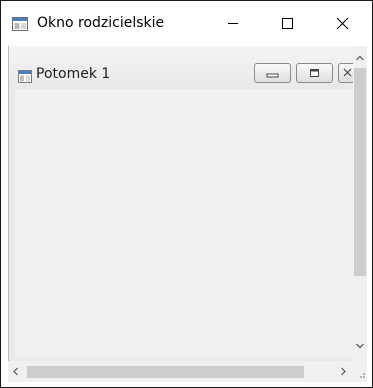 The image size is (373, 388). I want to click on size-grip, so click(360, 371).